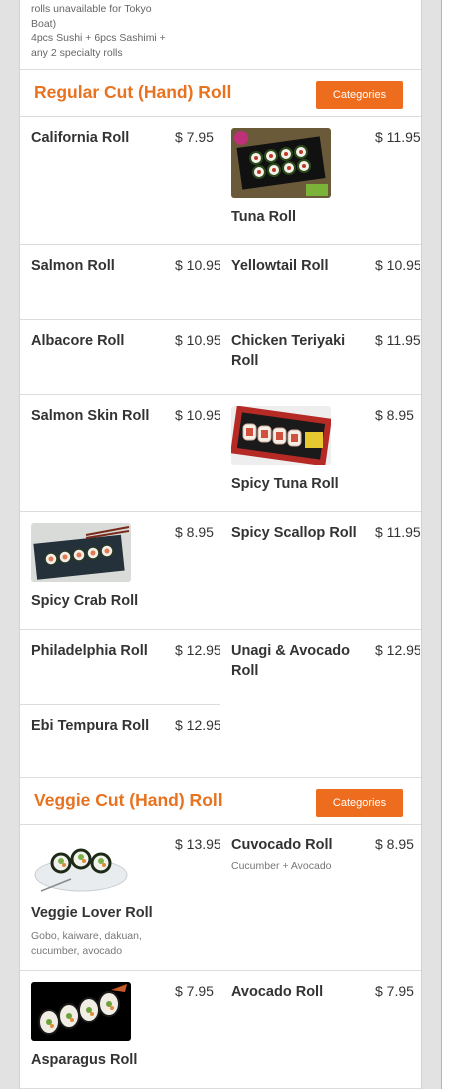 Image resolution: width=450 pixels, height=1089 pixels. I want to click on item-name: Chicken Teriyaki Roll, so click(288, 351).